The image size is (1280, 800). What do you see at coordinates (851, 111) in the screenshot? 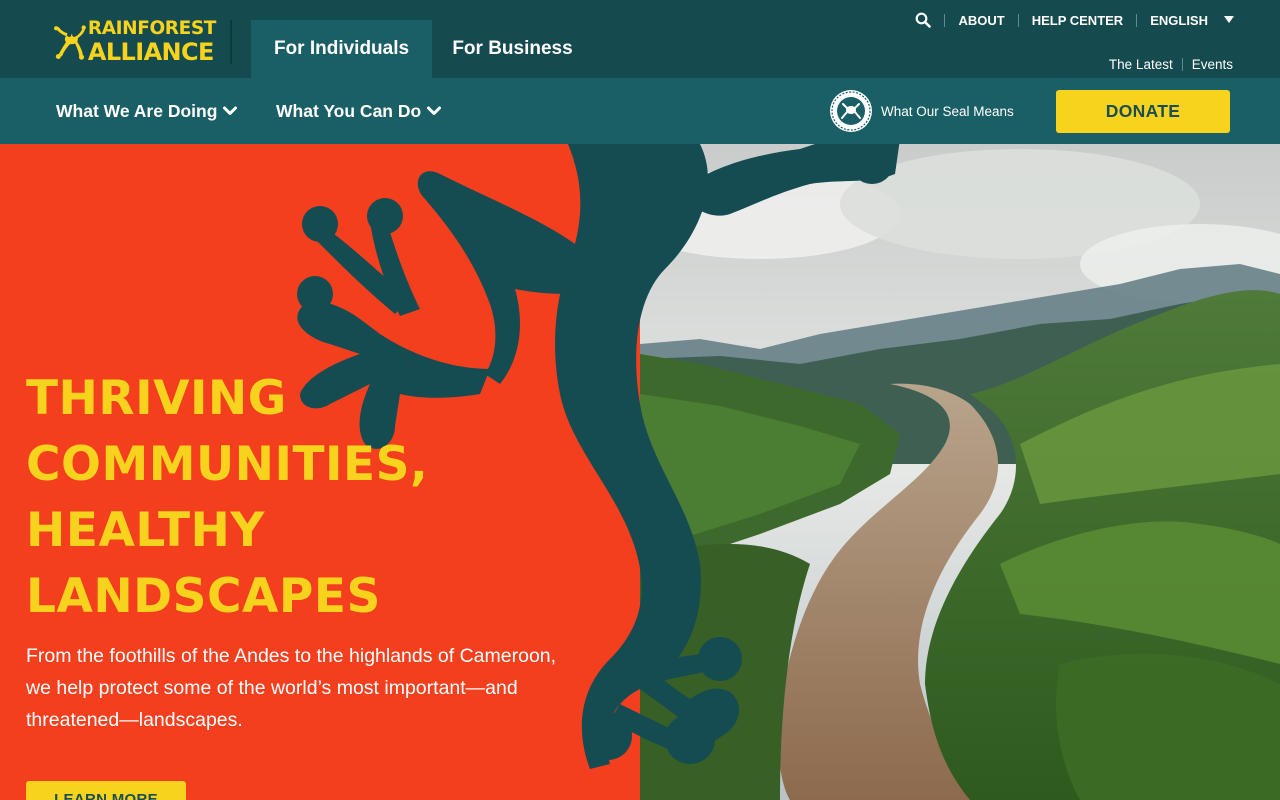
I see `certification-seal-icon` at bounding box center [851, 111].